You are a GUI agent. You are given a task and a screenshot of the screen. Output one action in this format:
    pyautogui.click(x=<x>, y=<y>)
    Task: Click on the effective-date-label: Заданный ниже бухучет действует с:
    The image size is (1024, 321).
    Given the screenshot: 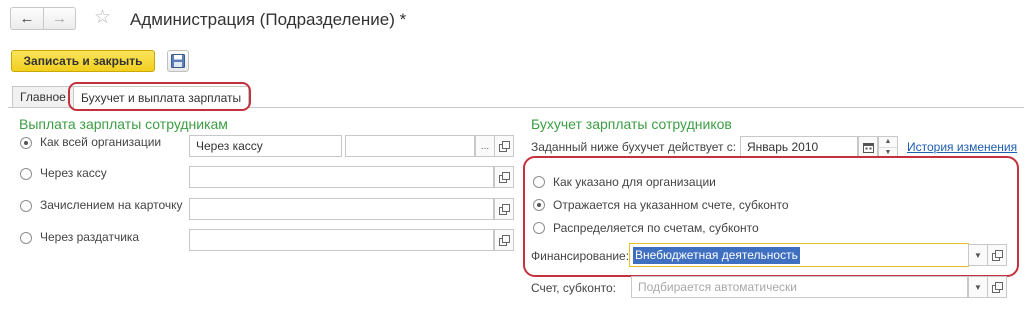 What is the action you would take?
    pyautogui.click(x=634, y=147)
    